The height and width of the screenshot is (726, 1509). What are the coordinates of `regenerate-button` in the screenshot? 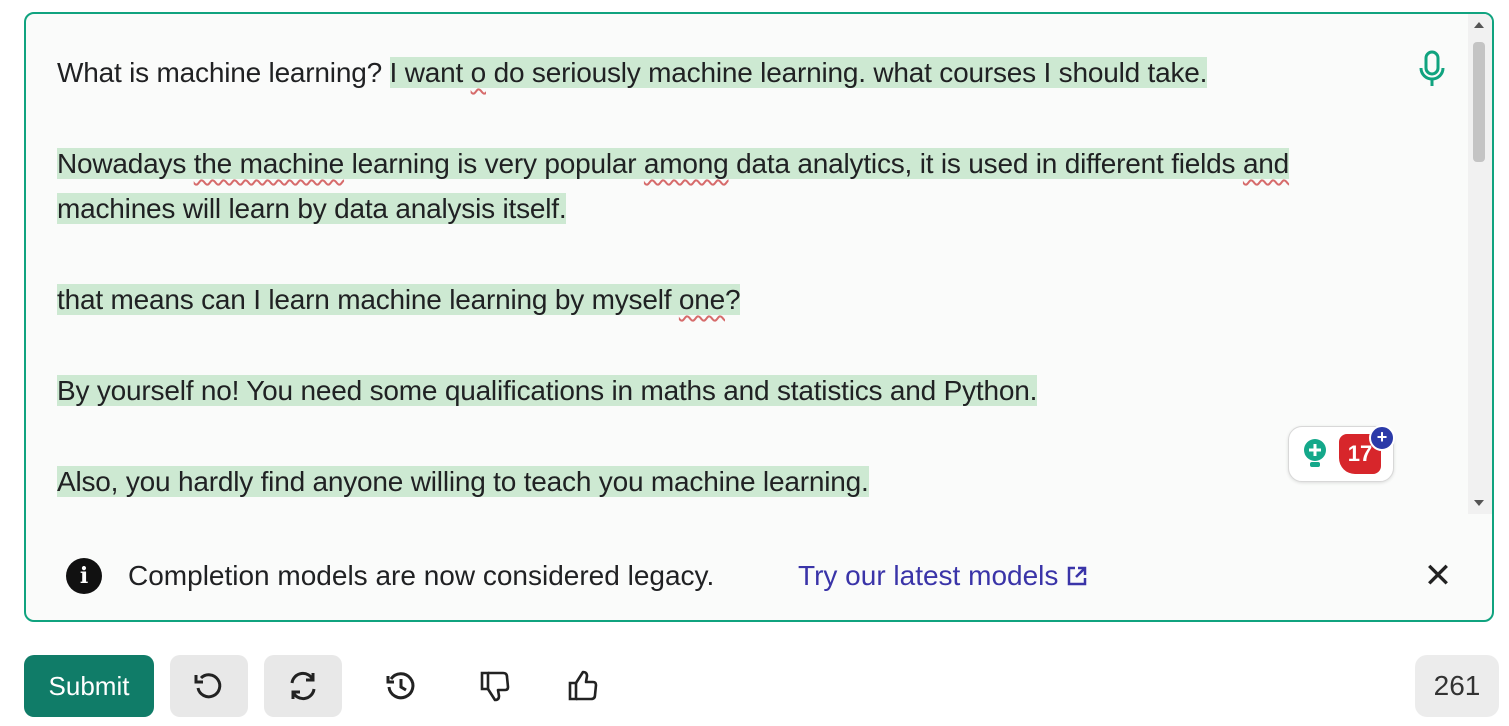 It's located at (303, 686).